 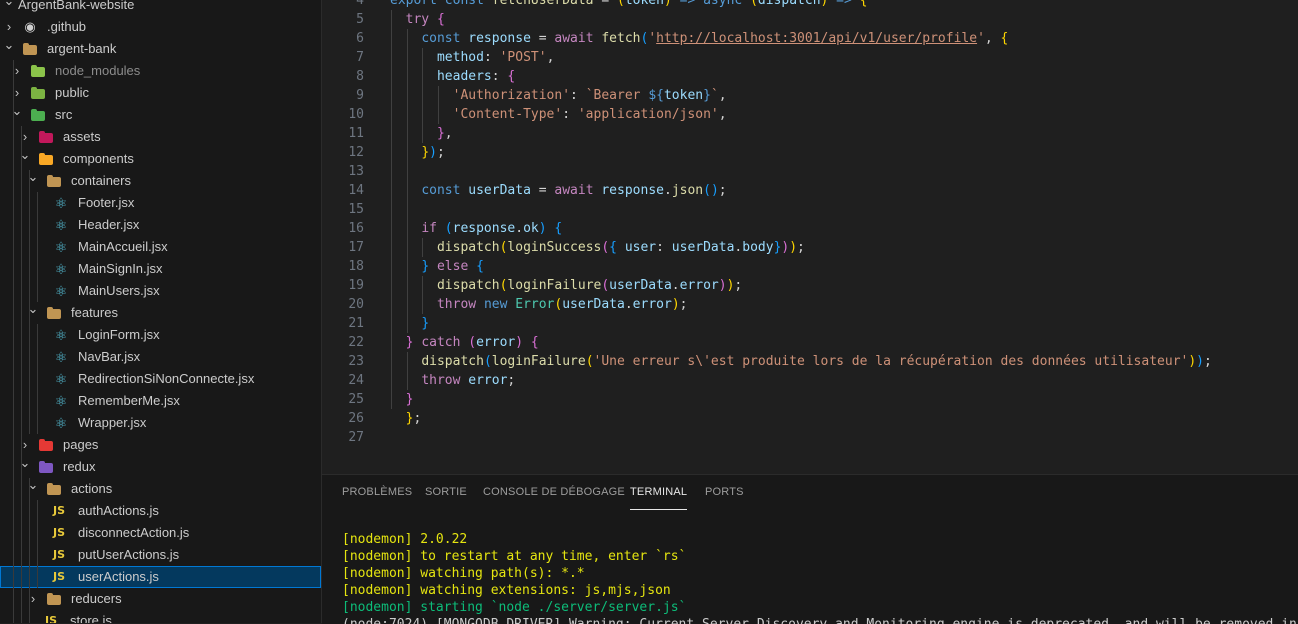 What do you see at coordinates (724, 492) in the screenshot?
I see `tab-ports: PORTS` at bounding box center [724, 492].